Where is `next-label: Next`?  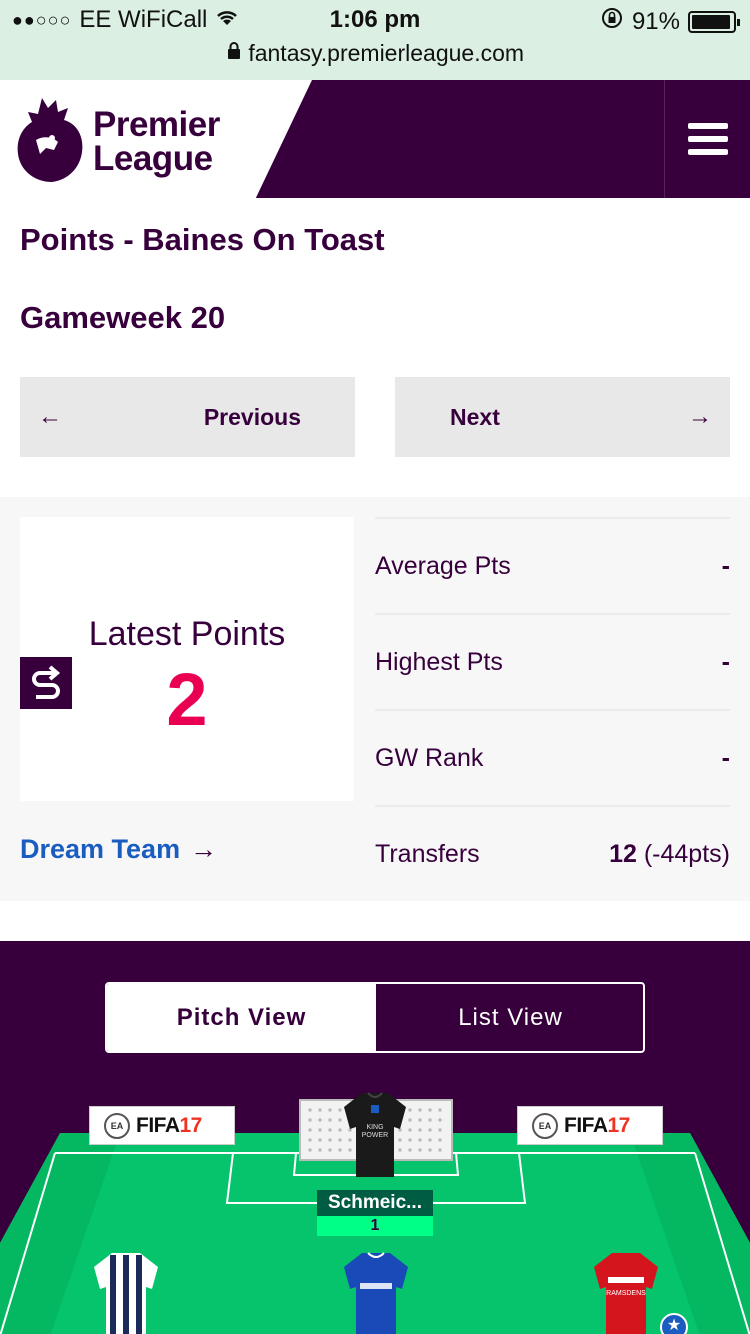 next-label: Next is located at coordinates (475, 417).